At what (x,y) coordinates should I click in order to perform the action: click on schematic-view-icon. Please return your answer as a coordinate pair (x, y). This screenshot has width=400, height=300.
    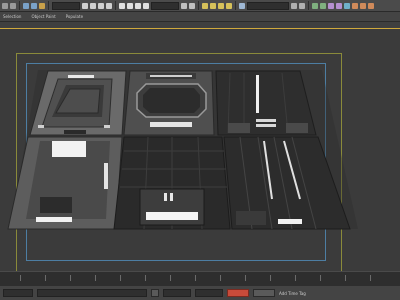
    Looking at the image, I should click on (339, 5).